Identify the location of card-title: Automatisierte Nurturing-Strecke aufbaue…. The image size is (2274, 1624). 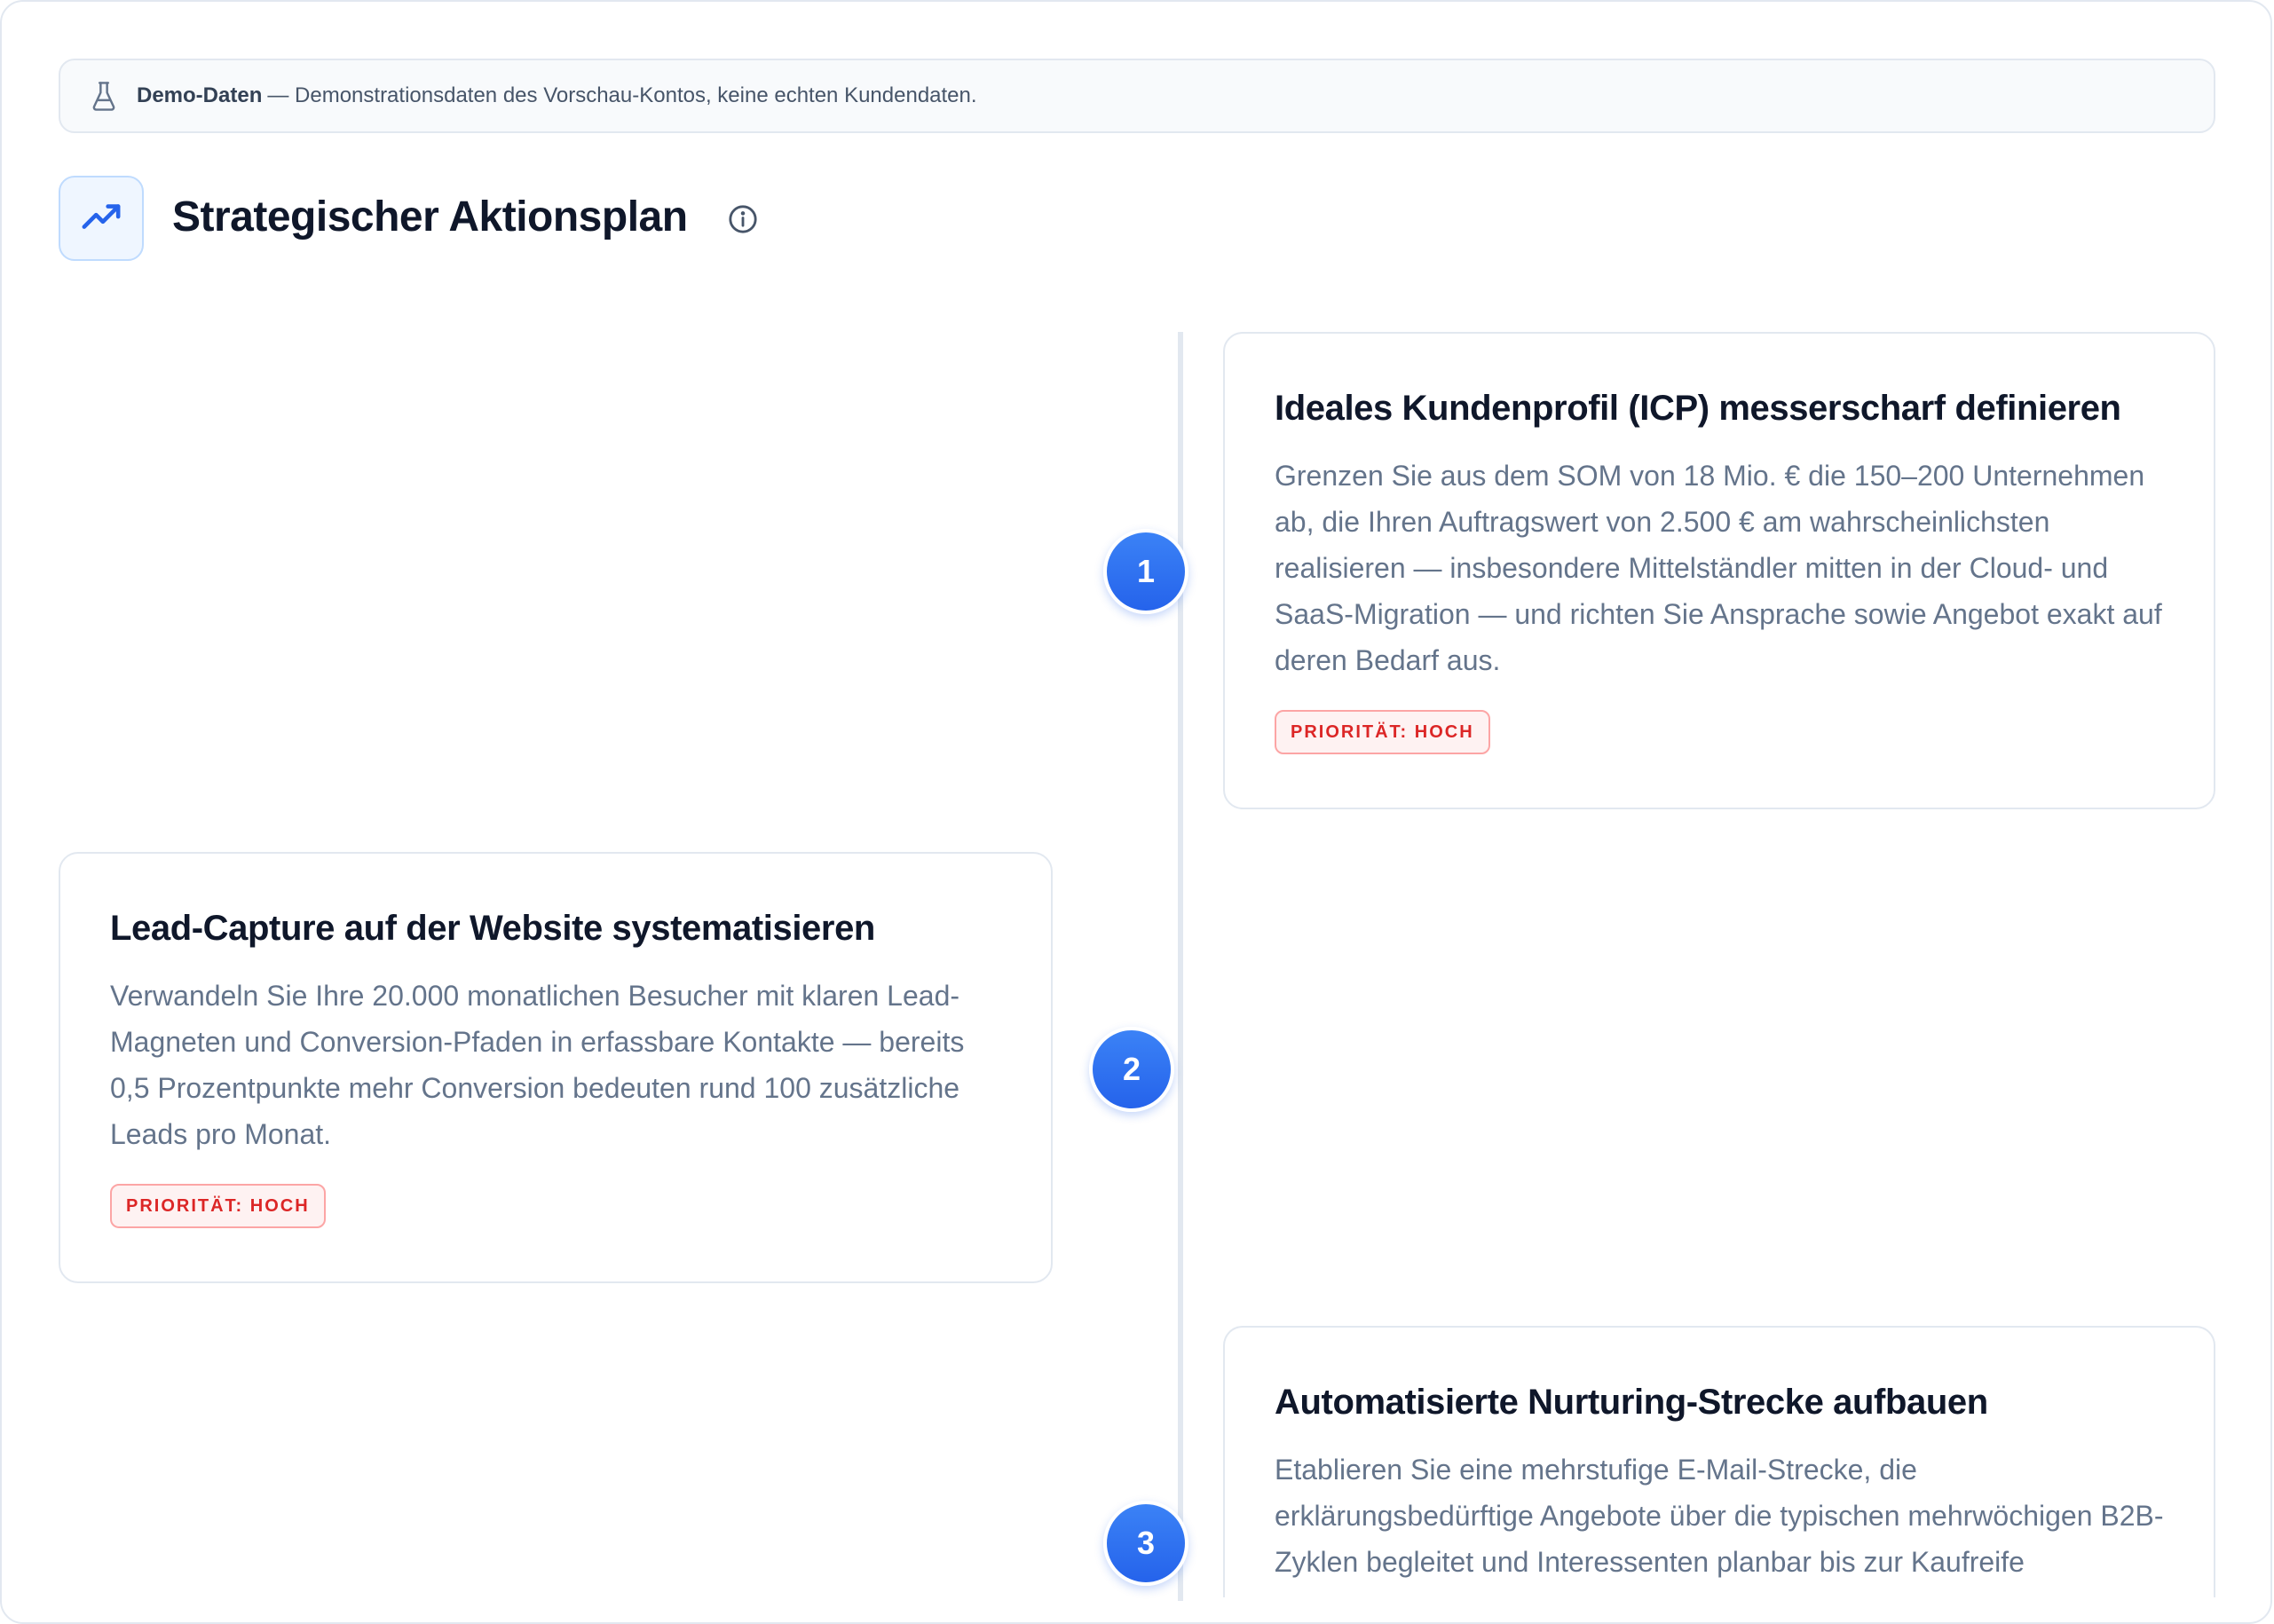
(1631, 1403).